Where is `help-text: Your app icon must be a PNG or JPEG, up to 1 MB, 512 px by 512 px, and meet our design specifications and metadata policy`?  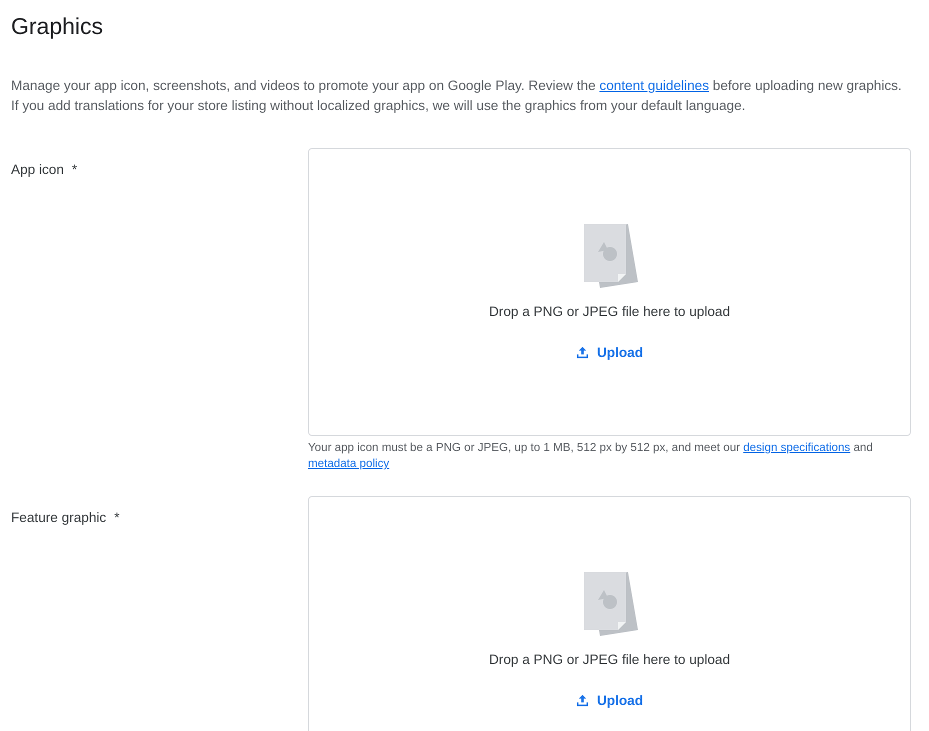
help-text: Your app icon must be a PNG or JPEG, up to 1 MB, 512 px by 512 px, and meet our design specifications and metadata policy is located at coordinates (591, 456).